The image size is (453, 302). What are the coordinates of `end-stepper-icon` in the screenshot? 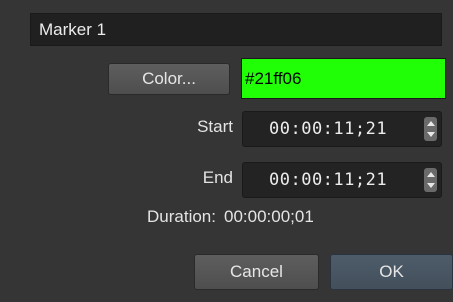 It's located at (430, 180).